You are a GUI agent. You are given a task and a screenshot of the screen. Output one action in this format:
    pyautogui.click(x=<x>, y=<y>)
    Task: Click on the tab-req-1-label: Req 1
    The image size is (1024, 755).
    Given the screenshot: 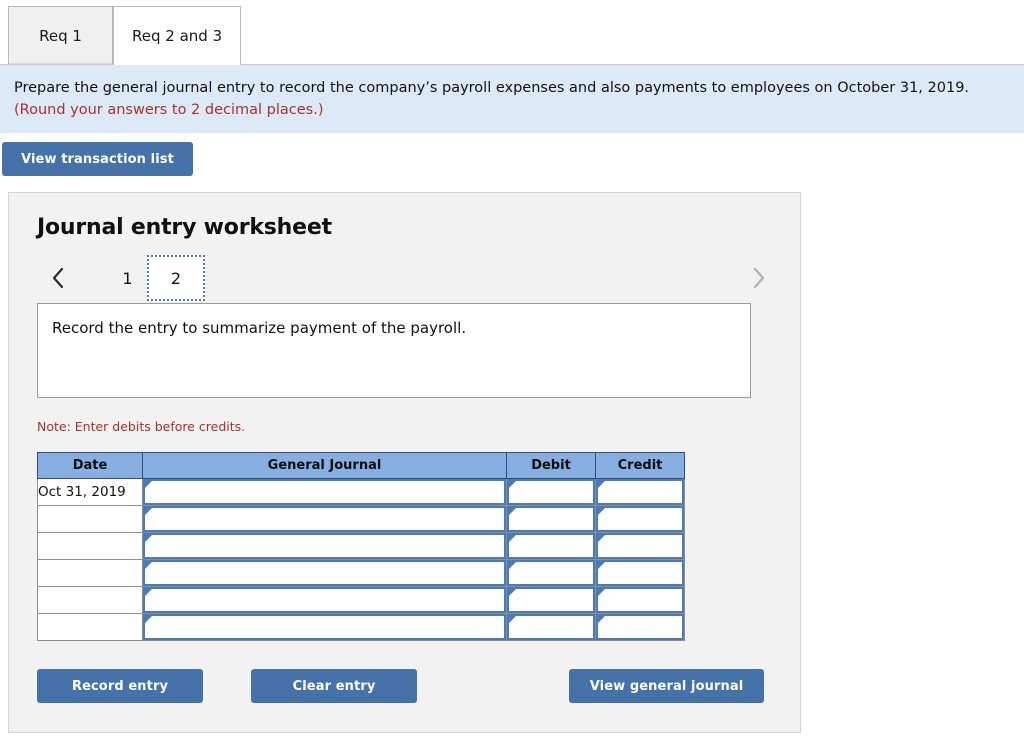 What is the action you would take?
    pyautogui.click(x=60, y=35)
    